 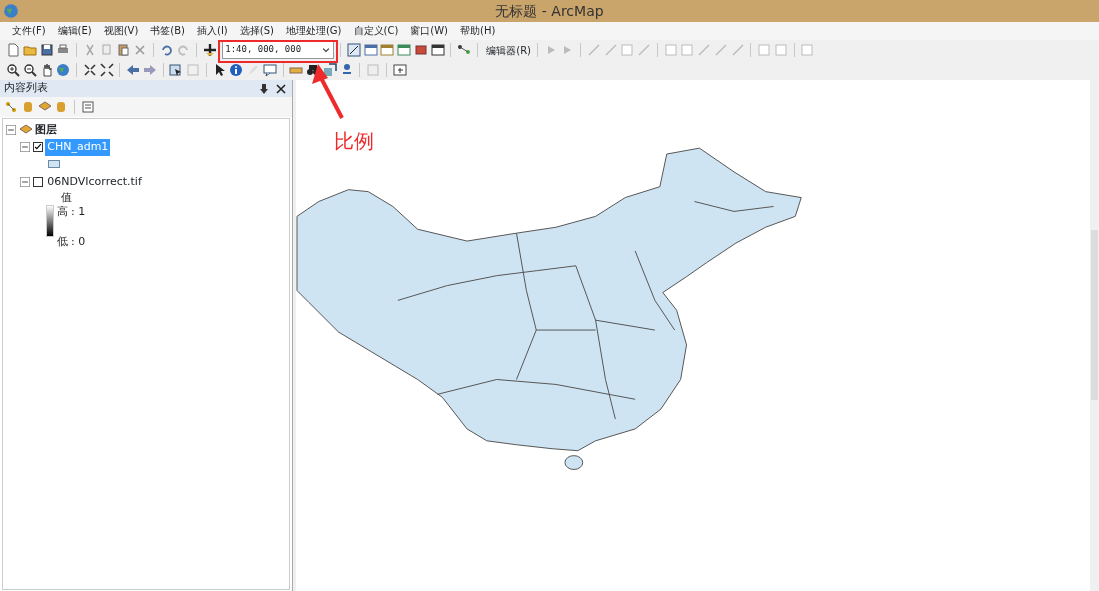 What do you see at coordinates (49, 220) in the screenshot?
I see `color-ramp` at bounding box center [49, 220].